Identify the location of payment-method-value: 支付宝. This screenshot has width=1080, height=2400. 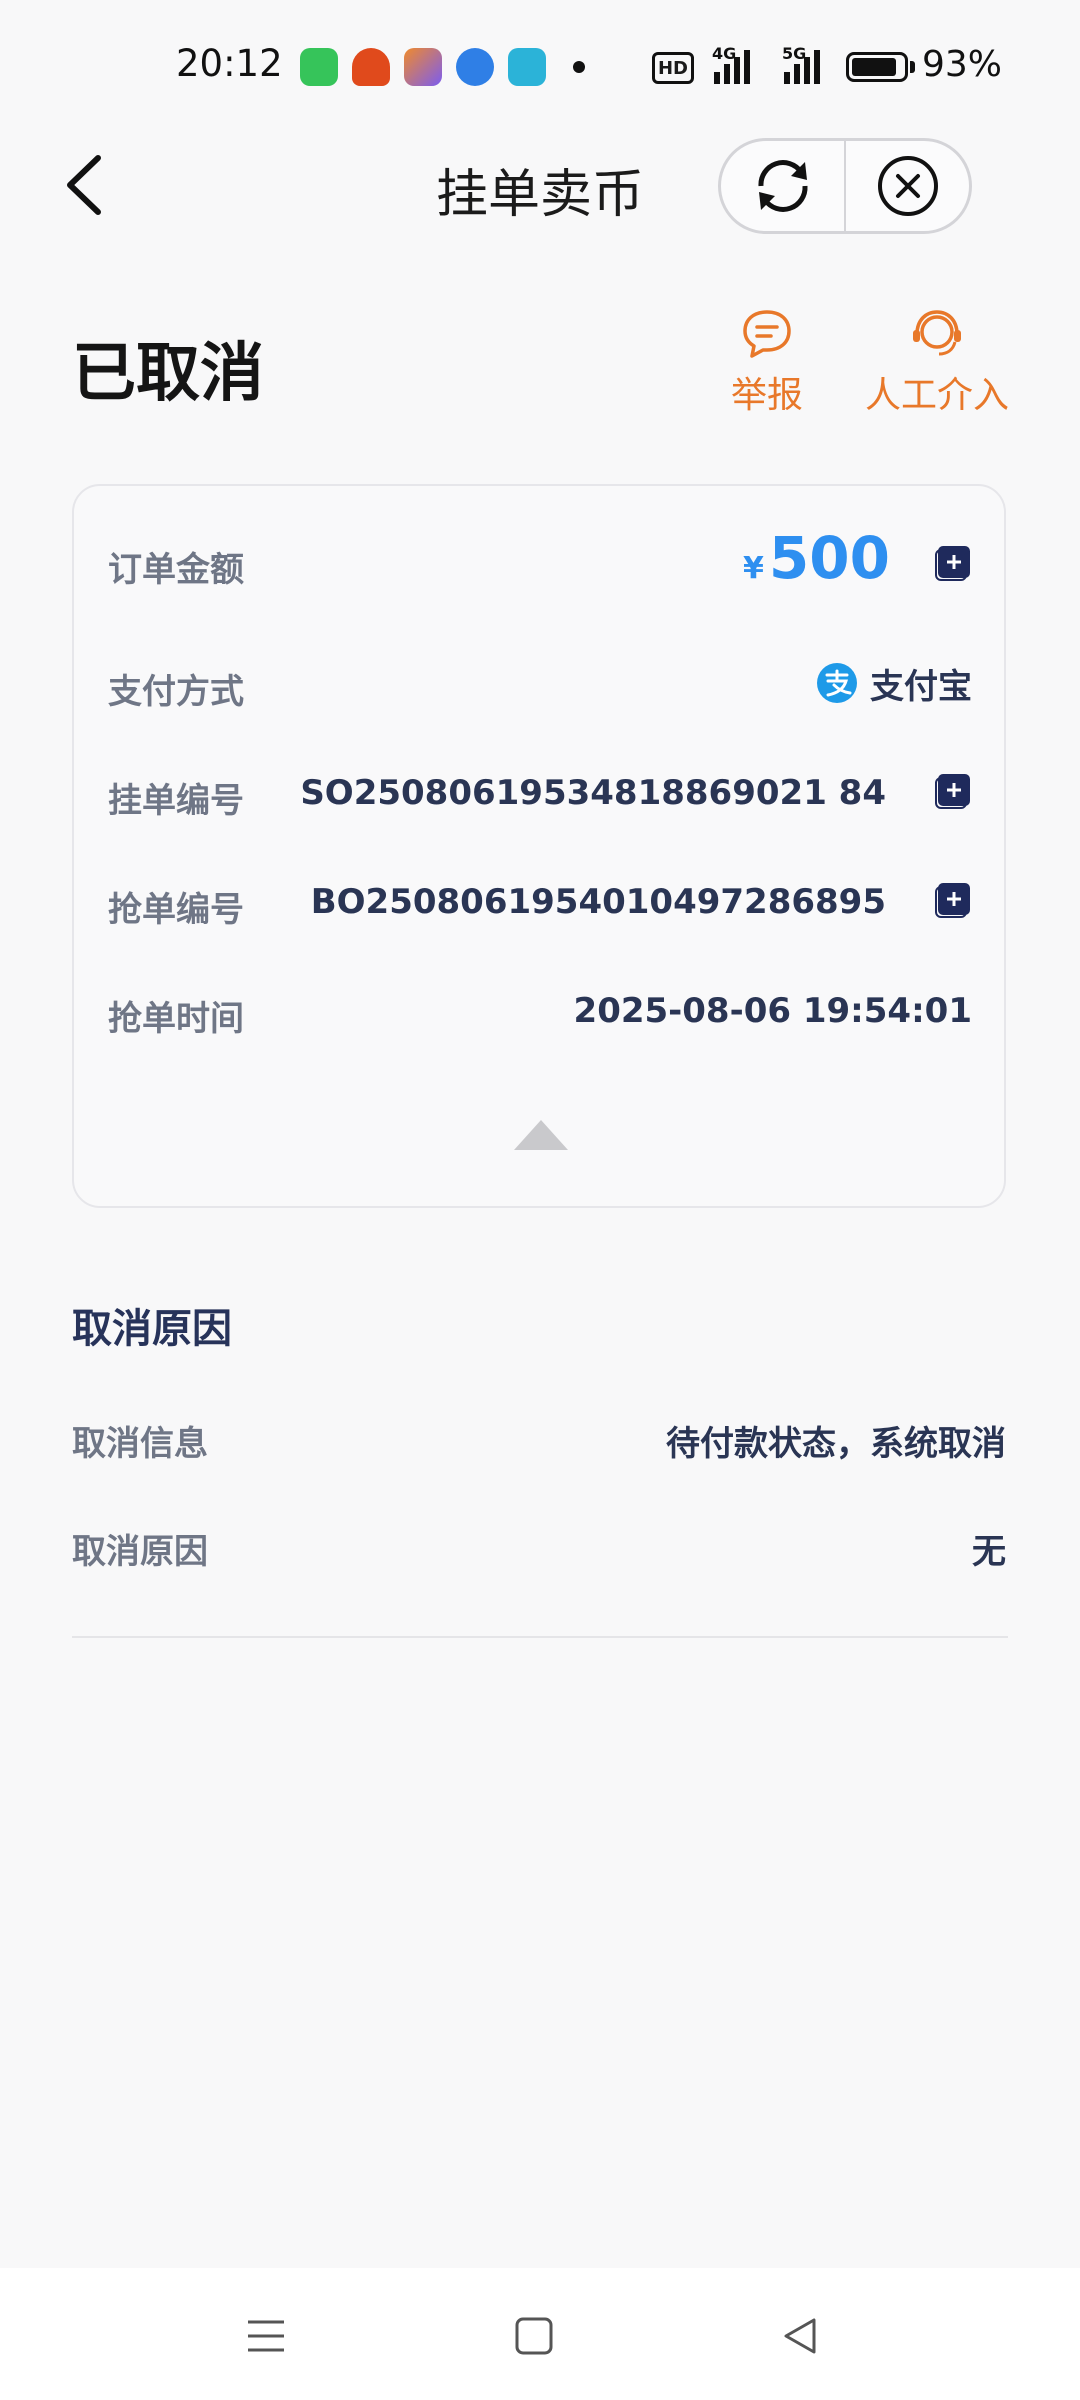
(889, 683).